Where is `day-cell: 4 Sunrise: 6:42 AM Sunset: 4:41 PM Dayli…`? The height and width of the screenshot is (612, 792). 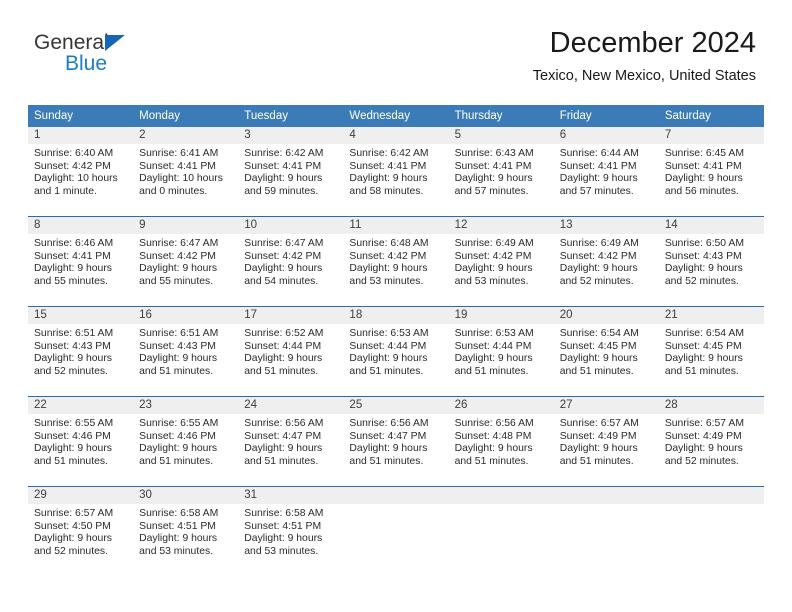
day-cell: 4 Sunrise: 6:42 AM Sunset: 4:41 PM Dayli… is located at coordinates (396, 172).